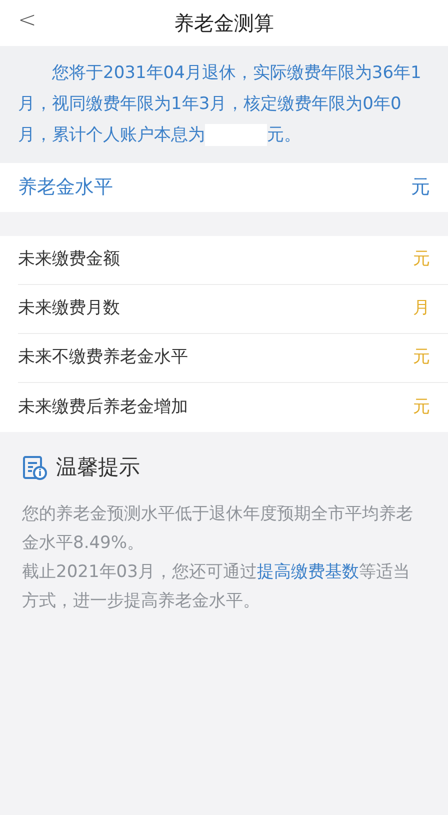 This screenshot has height=815, width=448. What do you see at coordinates (27, 21) in the screenshot?
I see `back-button: <` at bounding box center [27, 21].